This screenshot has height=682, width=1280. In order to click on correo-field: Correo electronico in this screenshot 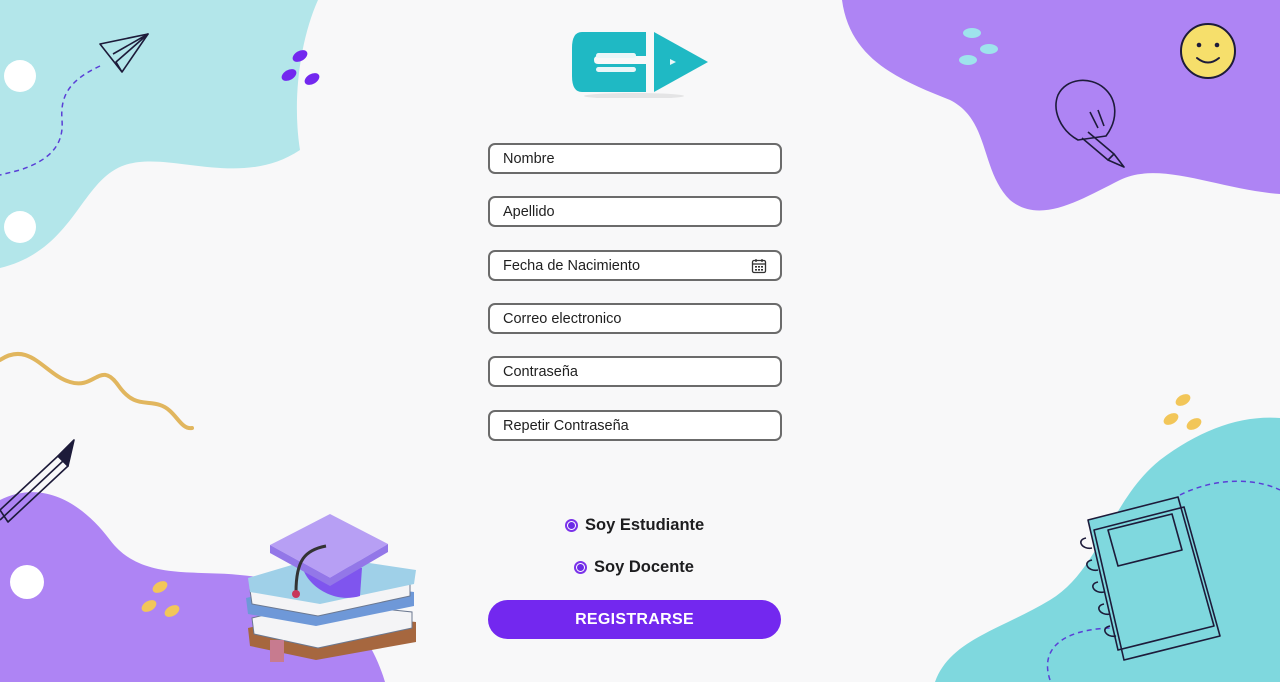, I will do `click(635, 318)`.